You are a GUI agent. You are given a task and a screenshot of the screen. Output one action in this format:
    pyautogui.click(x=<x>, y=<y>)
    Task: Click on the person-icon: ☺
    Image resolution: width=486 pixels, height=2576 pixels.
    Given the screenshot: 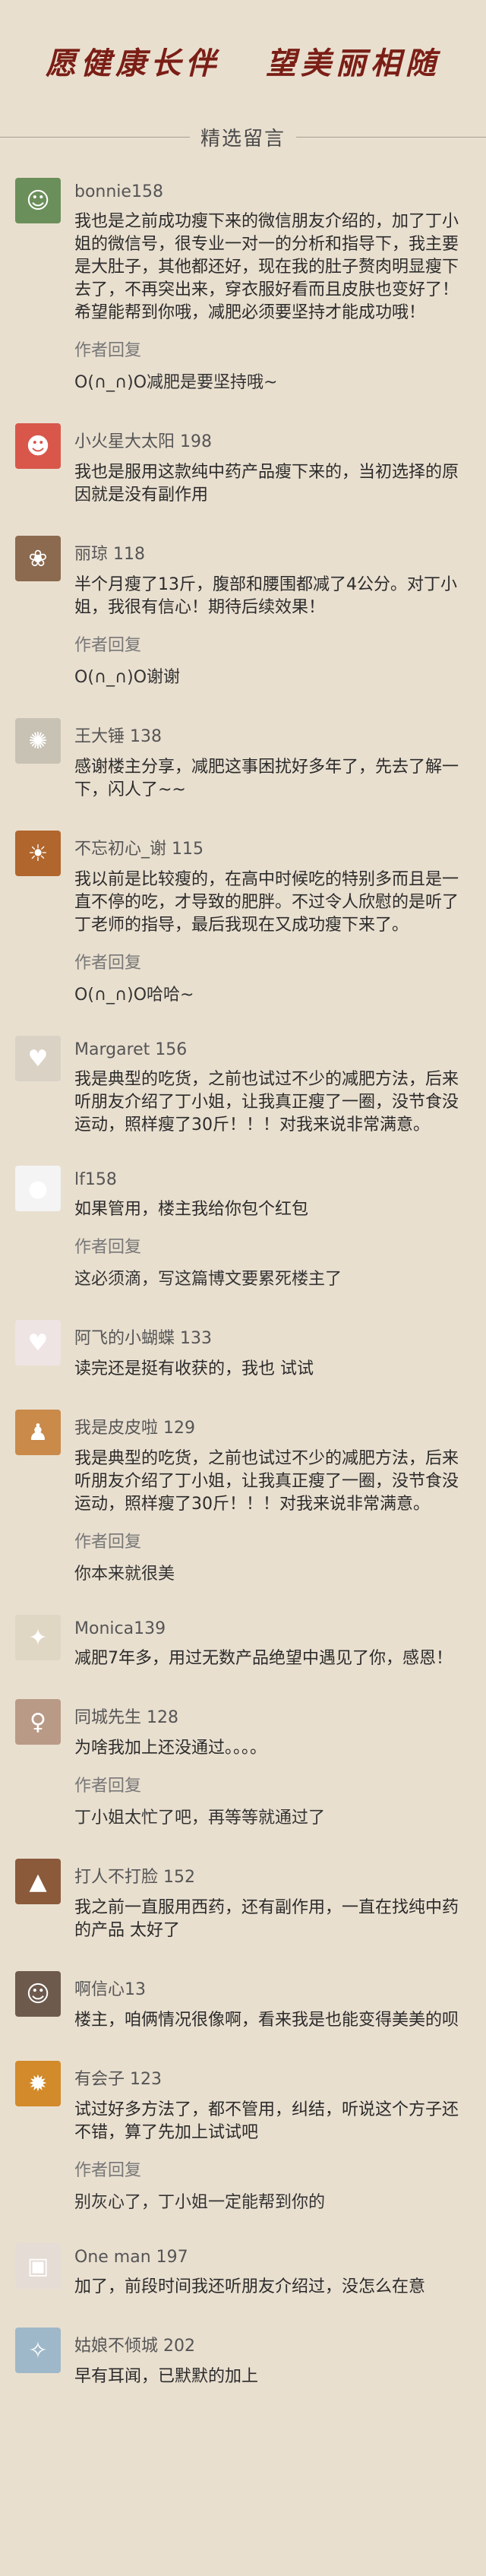 What is the action you would take?
    pyautogui.click(x=38, y=200)
    